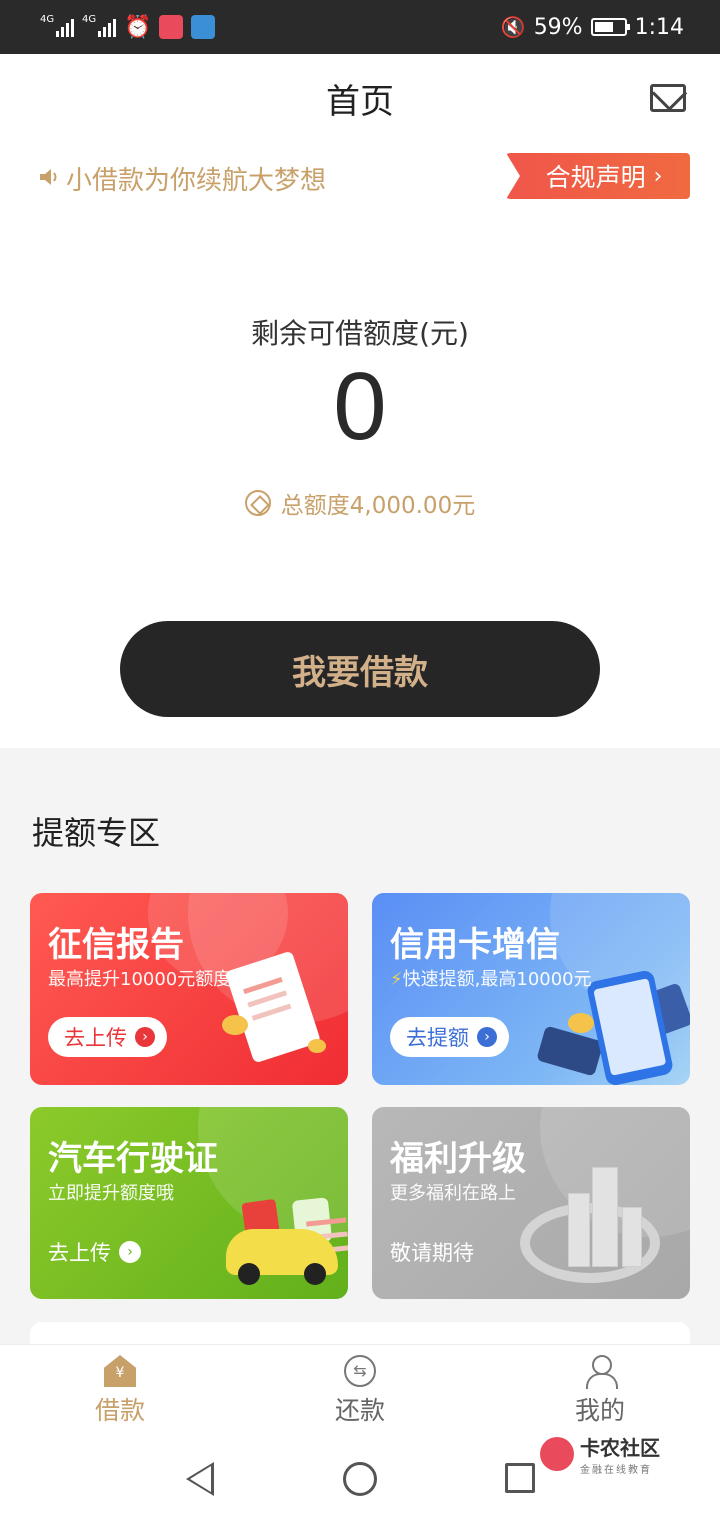 The height and width of the screenshot is (1520, 720). I want to click on back-icon, so click(200, 1479).